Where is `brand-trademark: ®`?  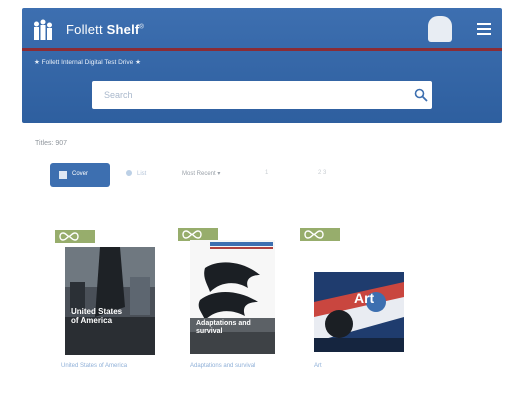
brand-trademark: ® is located at coordinates (142, 27).